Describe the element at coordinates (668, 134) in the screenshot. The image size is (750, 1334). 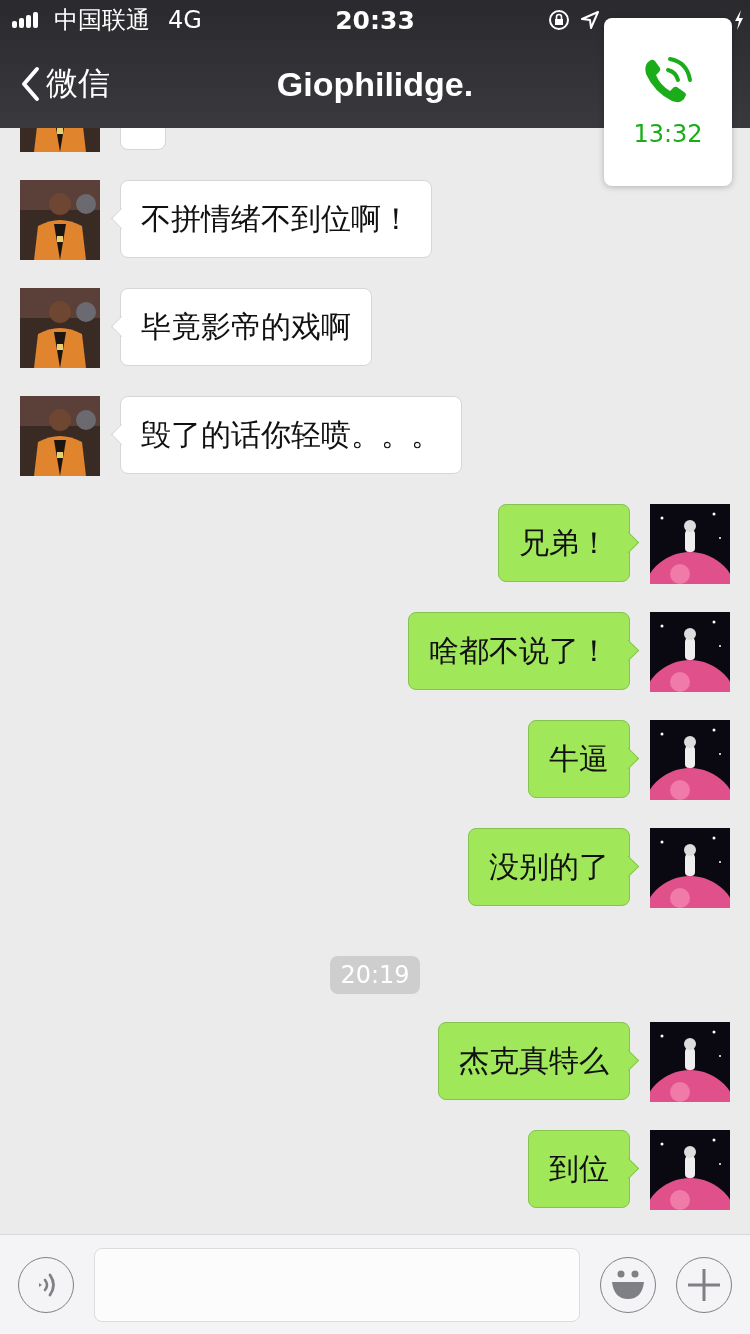
I see `call-duration: 13:32` at that location.